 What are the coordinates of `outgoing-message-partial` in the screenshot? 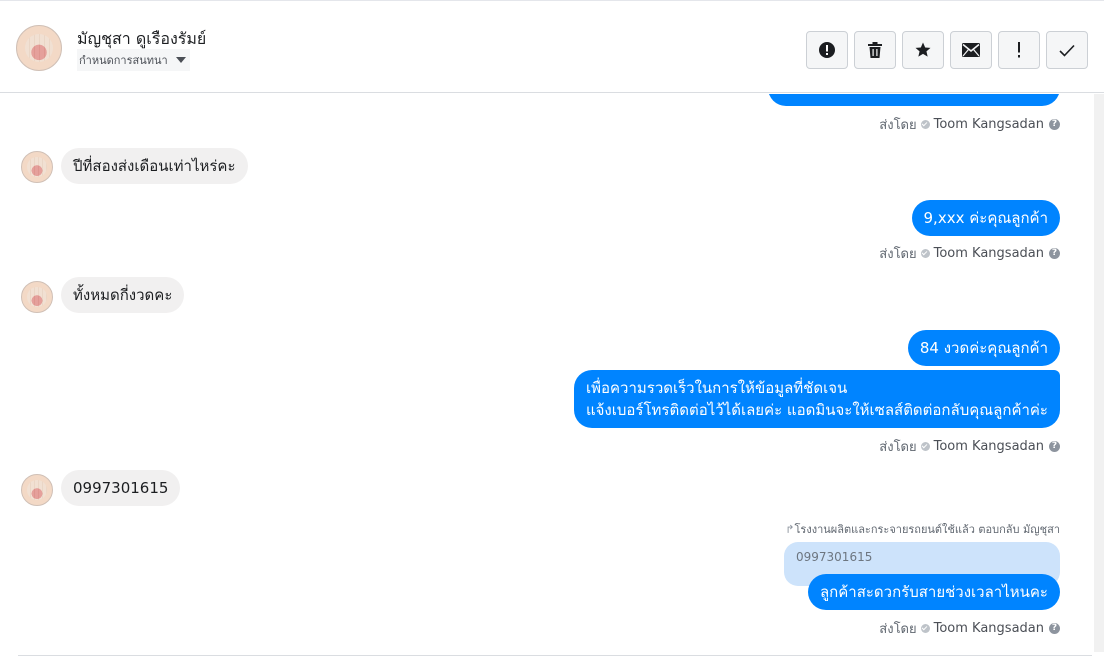 It's located at (914, 100).